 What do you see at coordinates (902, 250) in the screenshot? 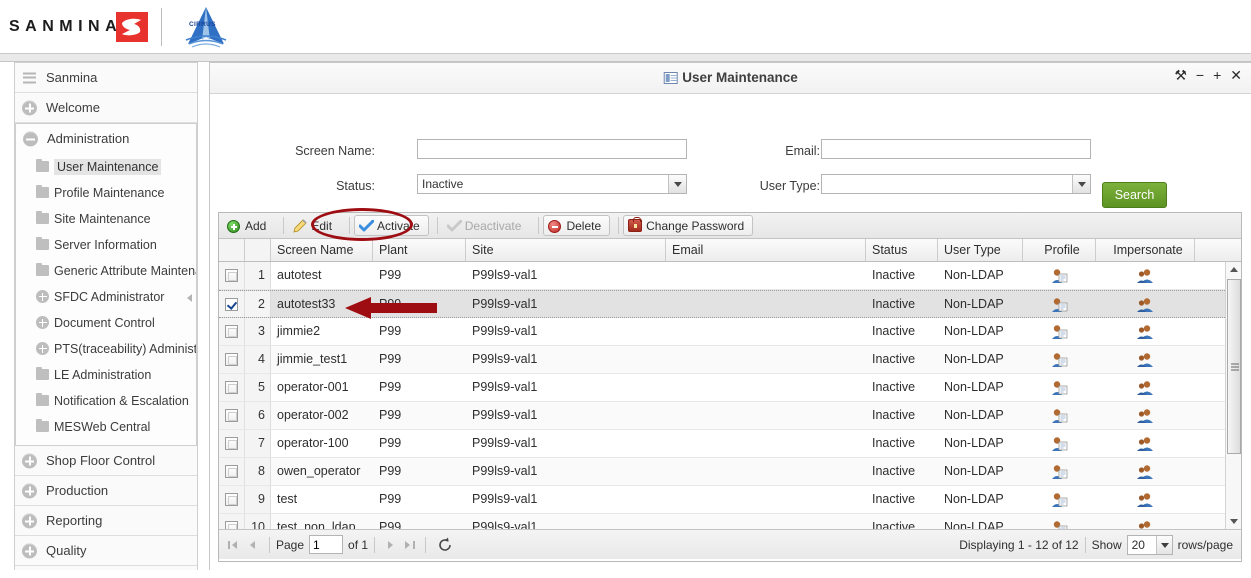
I see `grid-header-status: Status` at bounding box center [902, 250].